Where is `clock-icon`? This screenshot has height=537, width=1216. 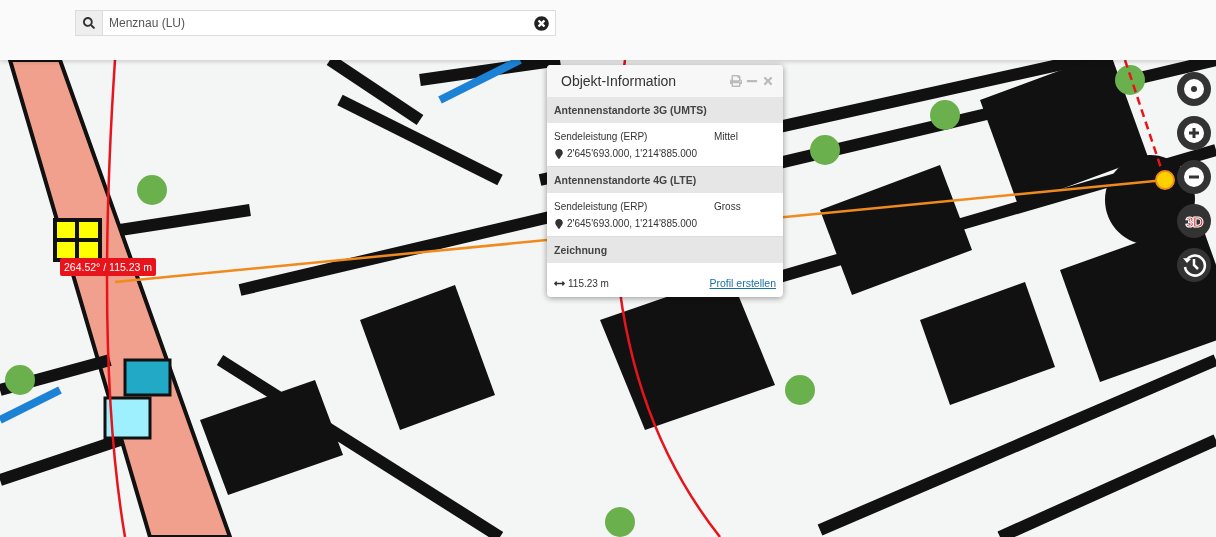 clock-icon is located at coordinates (1194, 265).